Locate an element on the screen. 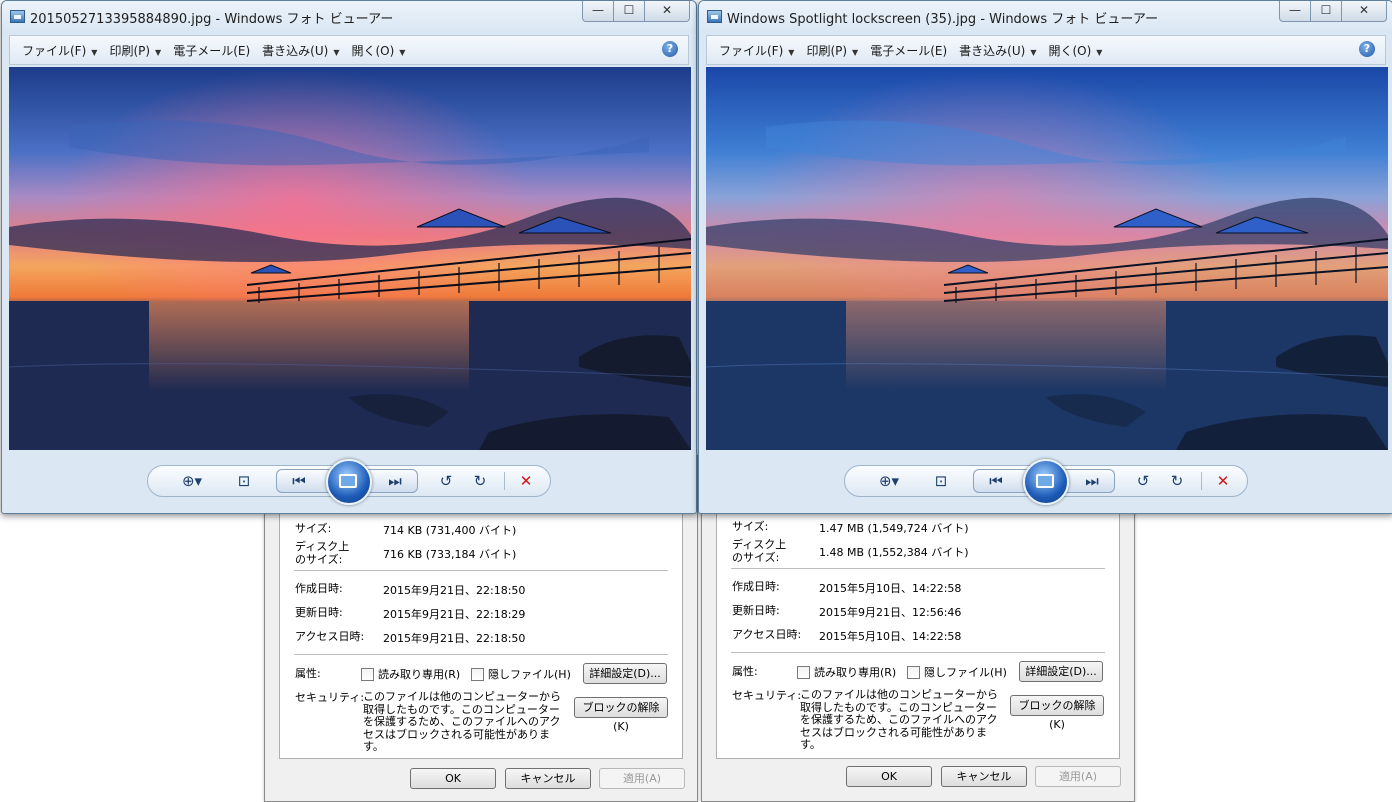 Image resolution: width=1392 pixels, height=802 pixels. size-value: 714 KB (731,400 バイト) is located at coordinates (450, 530).